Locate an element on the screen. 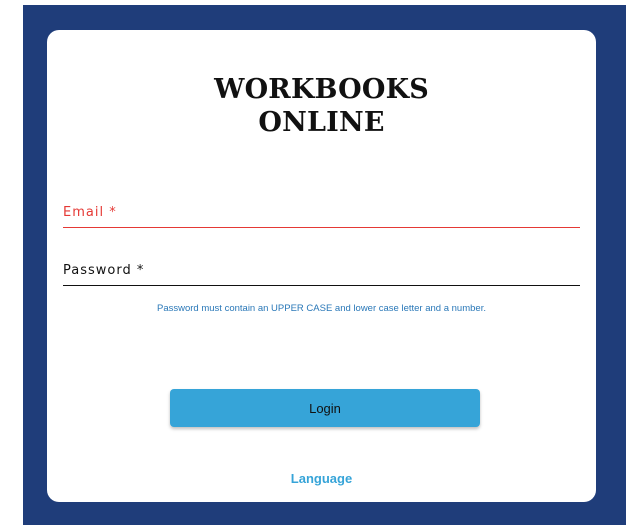 Image resolution: width=626 pixels, height=525 pixels. language-link: Language is located at coordinates (321, 478).